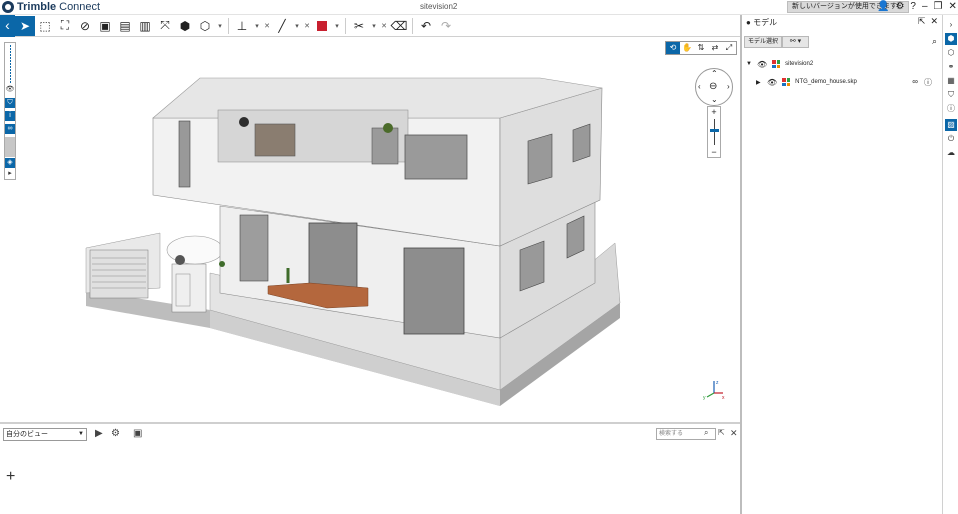 The height and width of the screenshot is (514, 958). I want to click on logo-word-connect: Connect, so click(80, 7).